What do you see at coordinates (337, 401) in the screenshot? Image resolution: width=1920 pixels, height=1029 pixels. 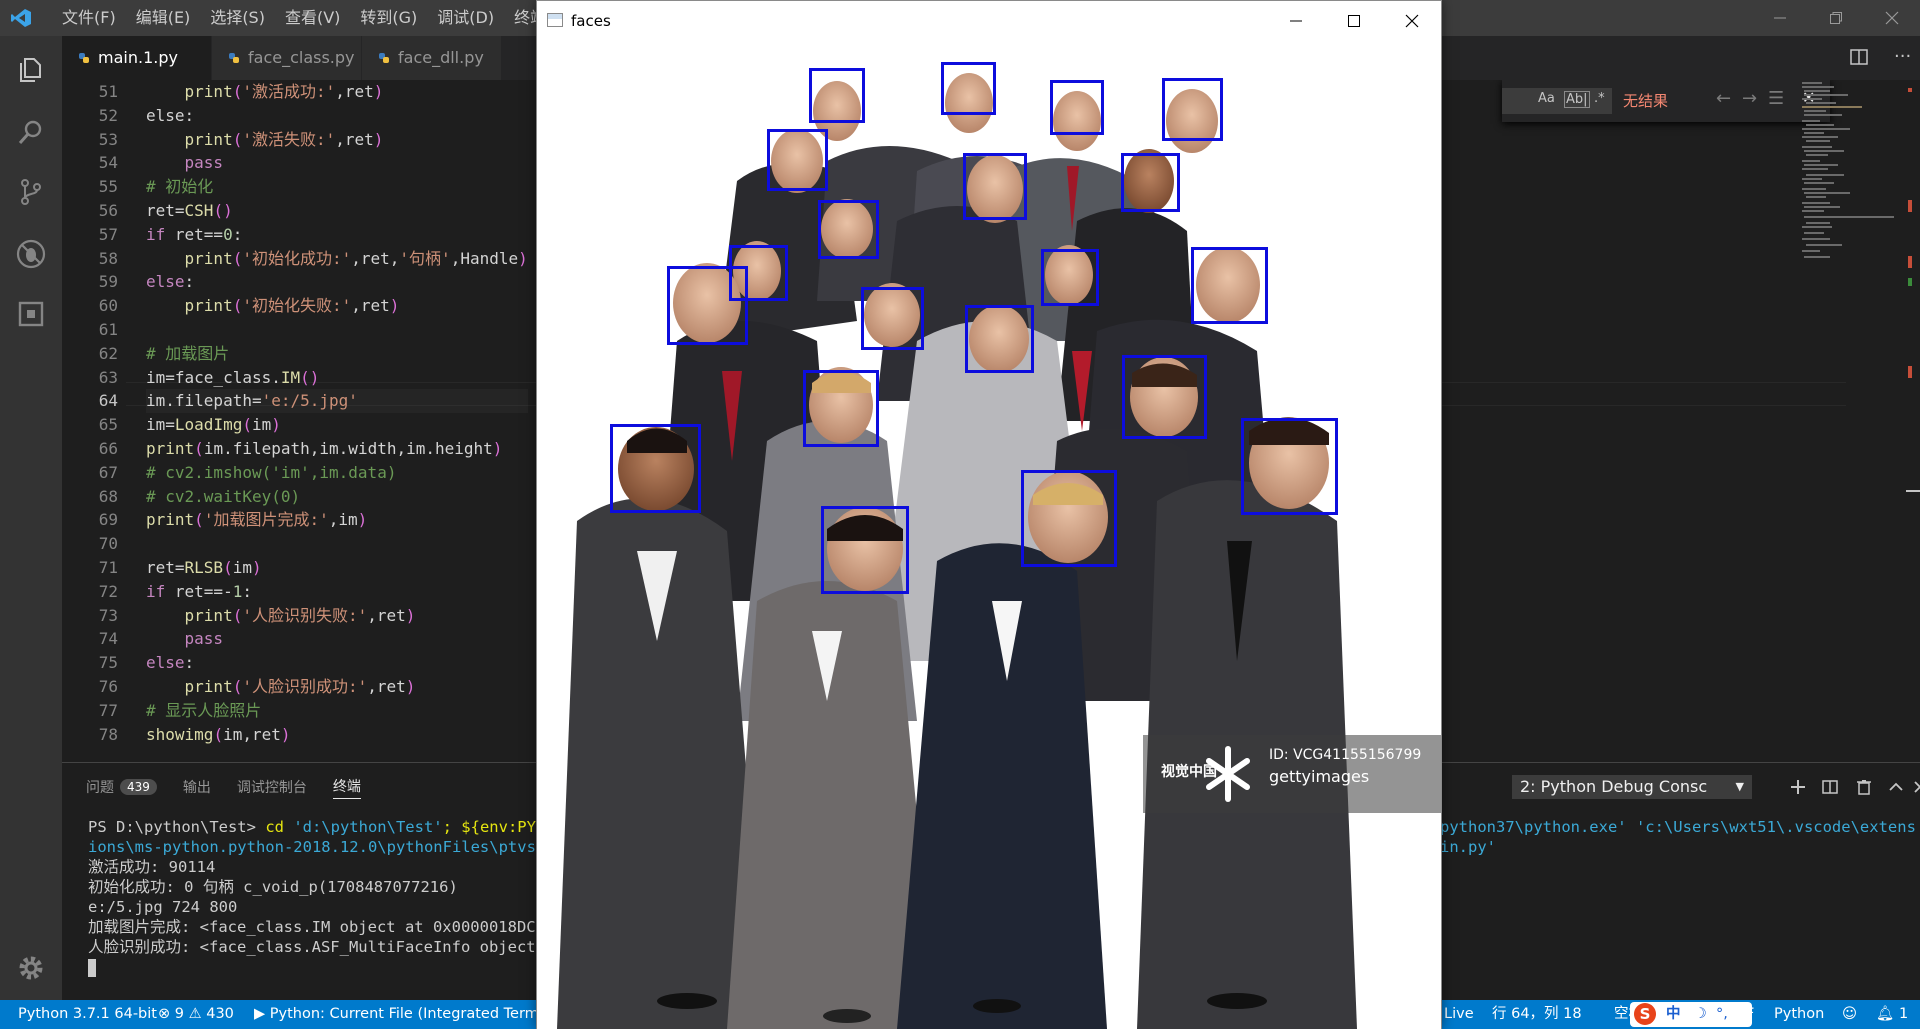 I see `code-line: im.filepath='e:/5.jpg'` at bounding box center [337, 401].